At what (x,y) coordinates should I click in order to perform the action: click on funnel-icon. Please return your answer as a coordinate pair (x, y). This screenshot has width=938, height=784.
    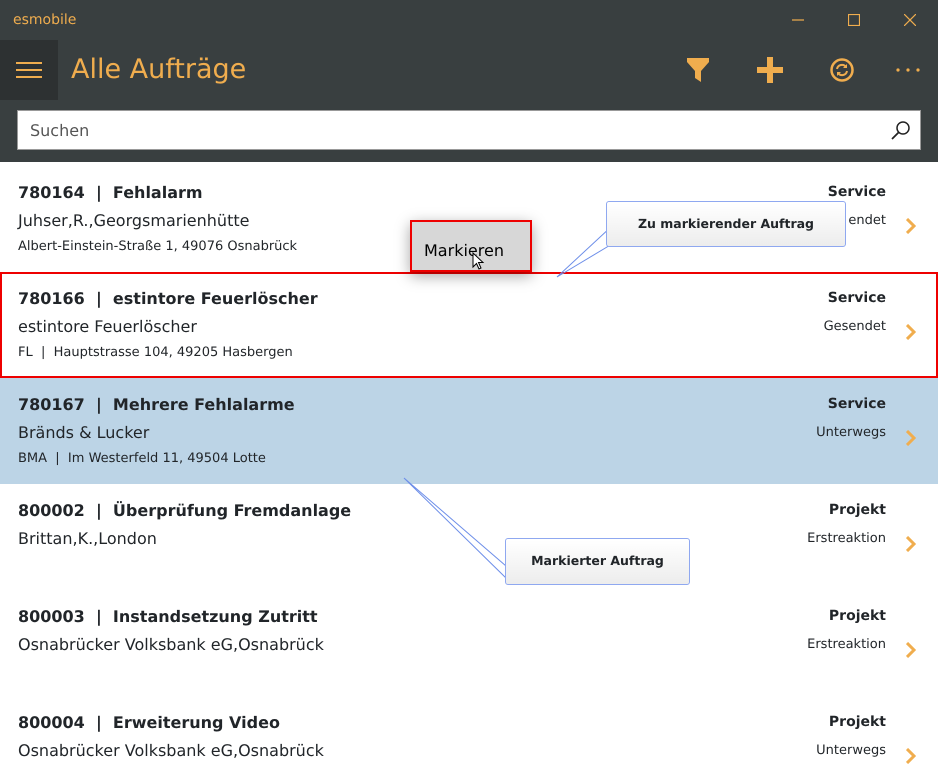
    Looking at the image, I should click on (698, 70).